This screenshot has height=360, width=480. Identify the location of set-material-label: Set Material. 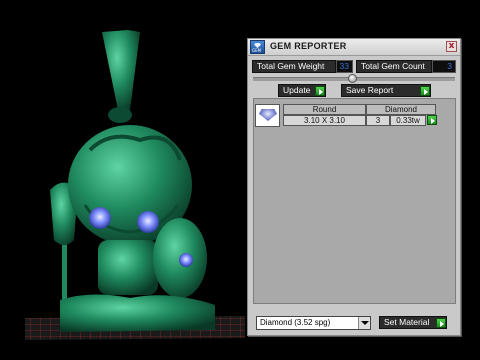
(407, 322).